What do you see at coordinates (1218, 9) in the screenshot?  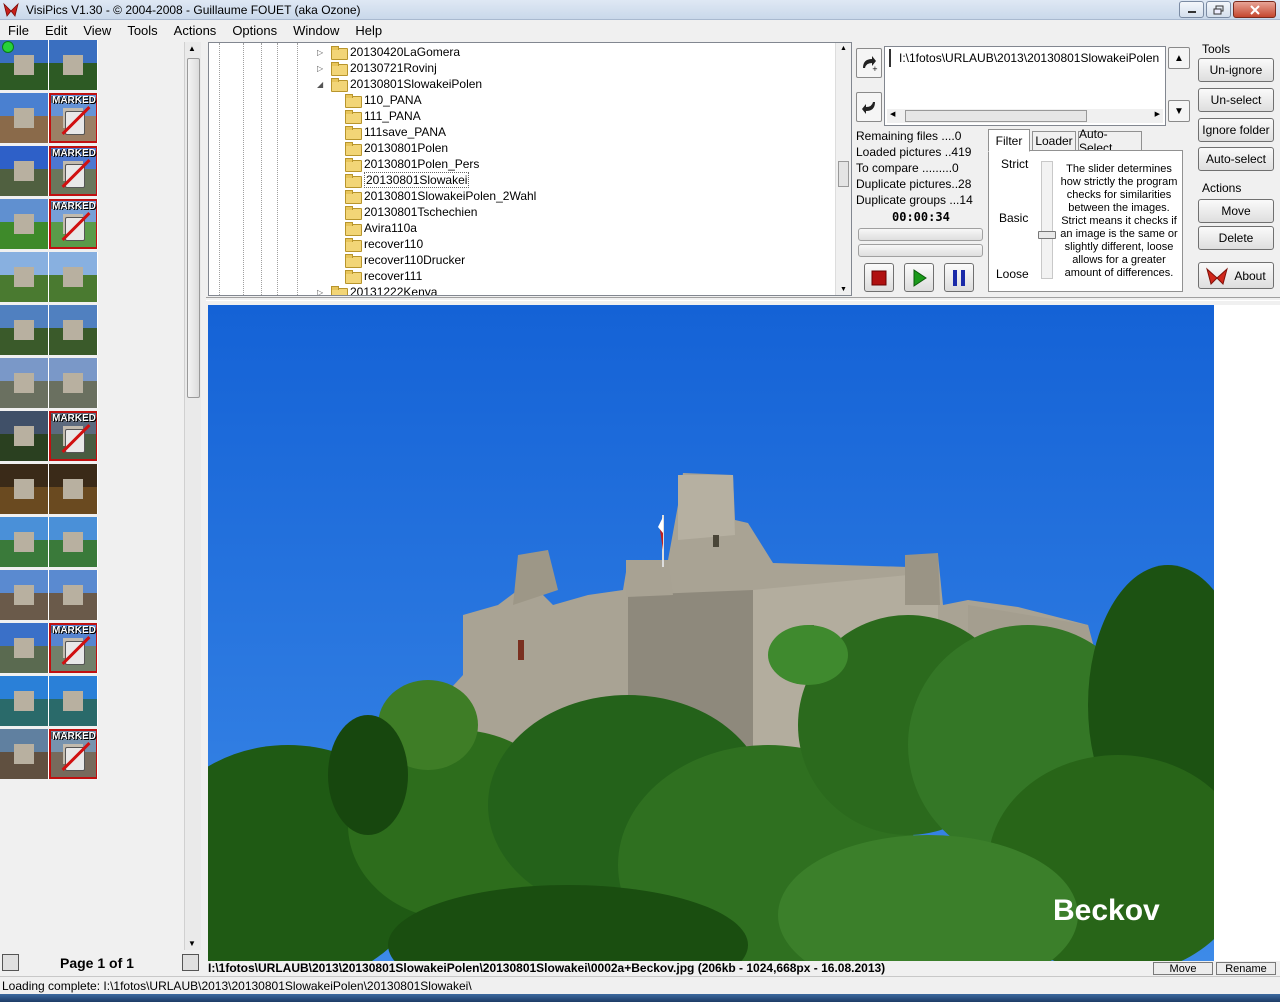 I see `restore-button` at bounding box center [1218, 9].